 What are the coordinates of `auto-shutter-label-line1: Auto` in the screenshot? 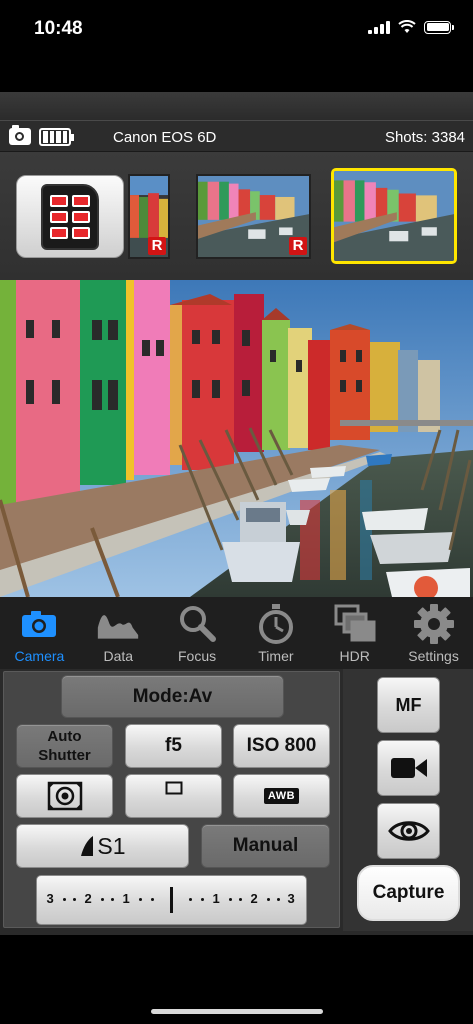 It's located at (64, 736).